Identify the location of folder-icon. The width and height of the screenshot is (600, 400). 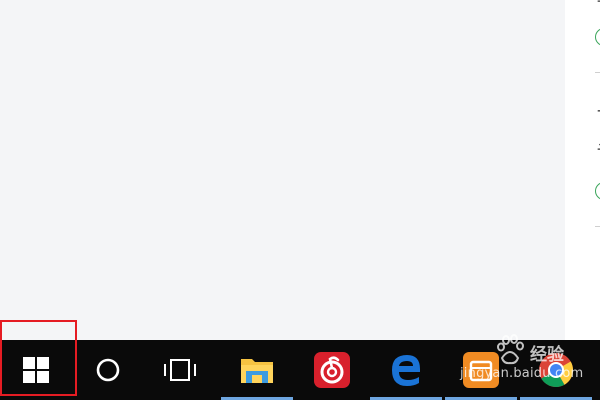
(257, 371).